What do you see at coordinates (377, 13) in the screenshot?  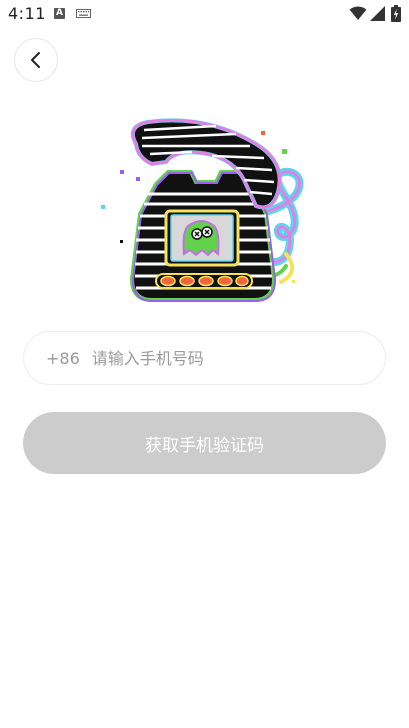 I see `signal-icon` at bounding box center [377, 13].